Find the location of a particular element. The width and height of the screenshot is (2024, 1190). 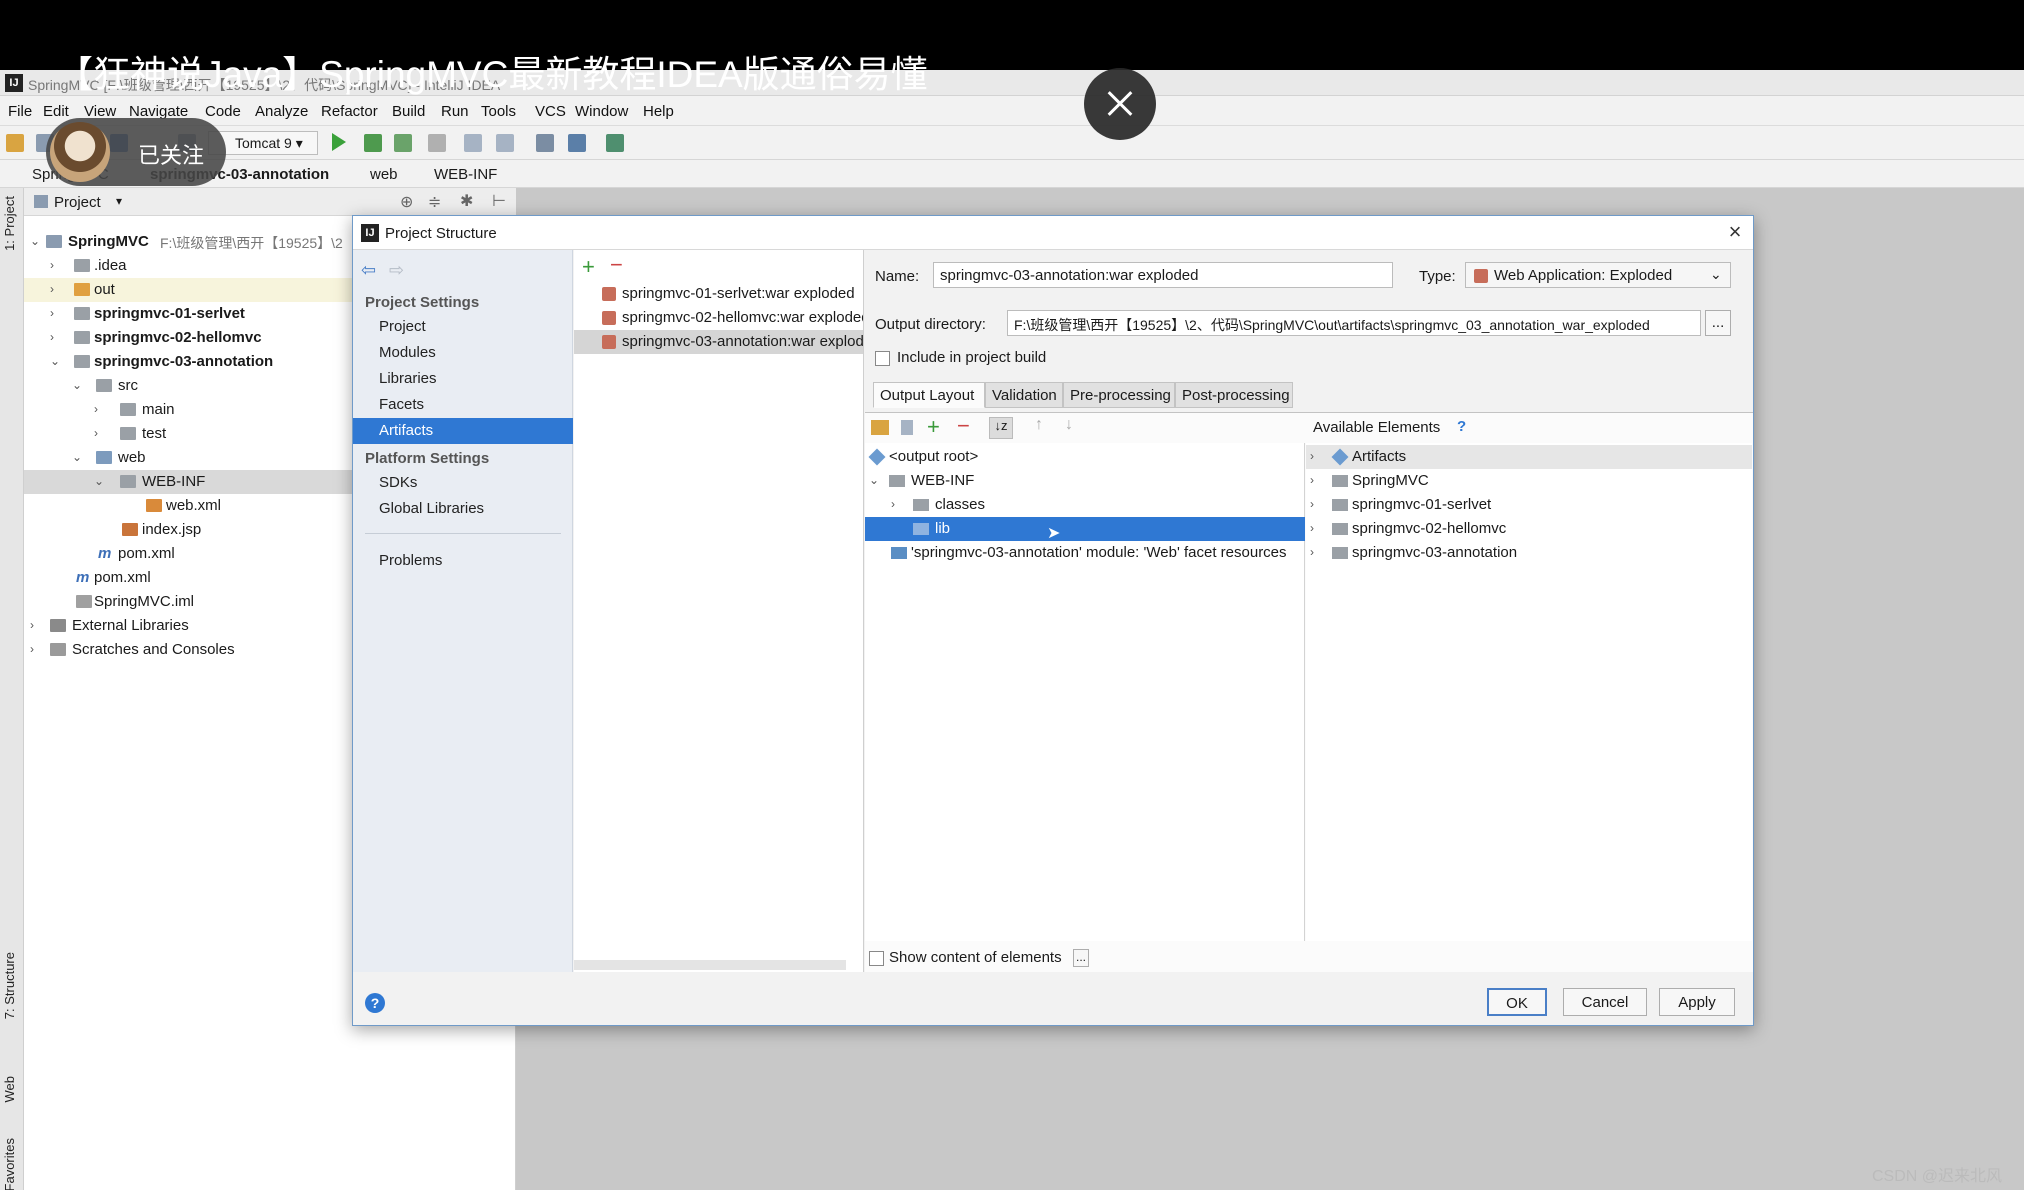

tool-structure-tab: 7: Structure is located at coordinates (9, 985).